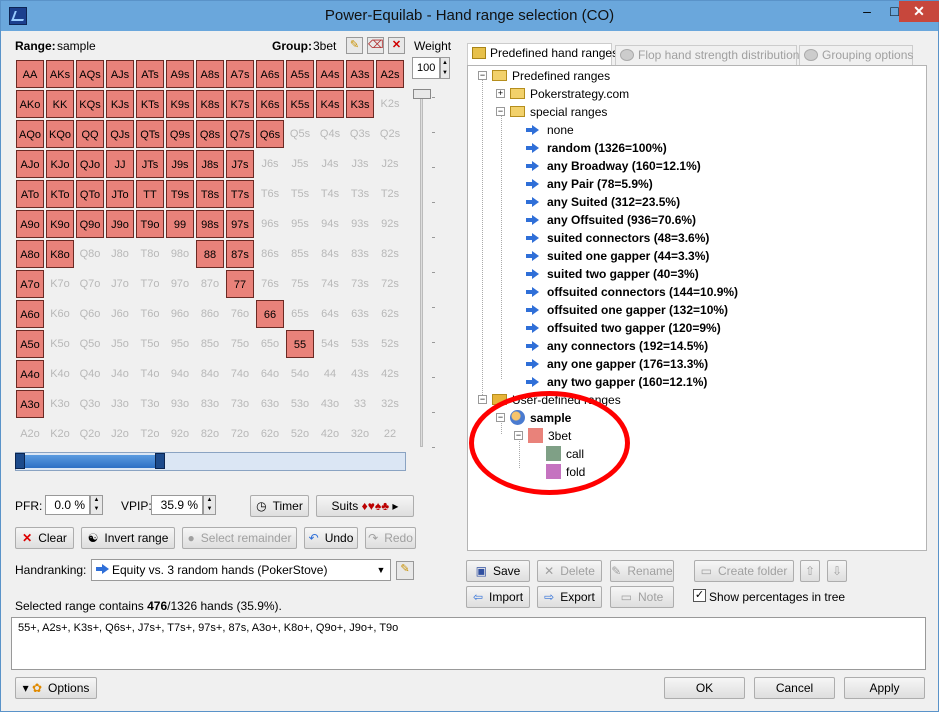 The width and height of the screenshot is (939, 712). What do you see at coordinates (90, 74) in the screenshot?
I see `hand-cell-AQs: AQs` at bounding box center [90, 74].